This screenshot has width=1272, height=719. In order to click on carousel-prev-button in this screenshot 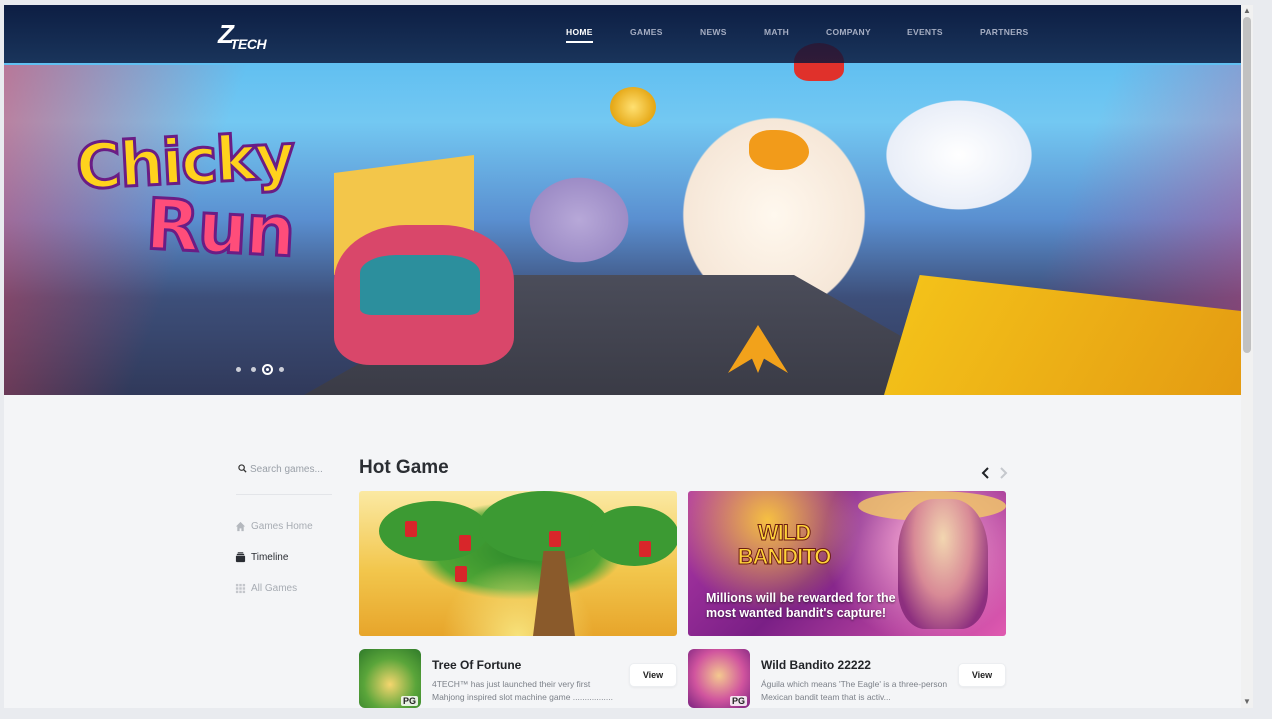, I will do `click(986, 473)`.